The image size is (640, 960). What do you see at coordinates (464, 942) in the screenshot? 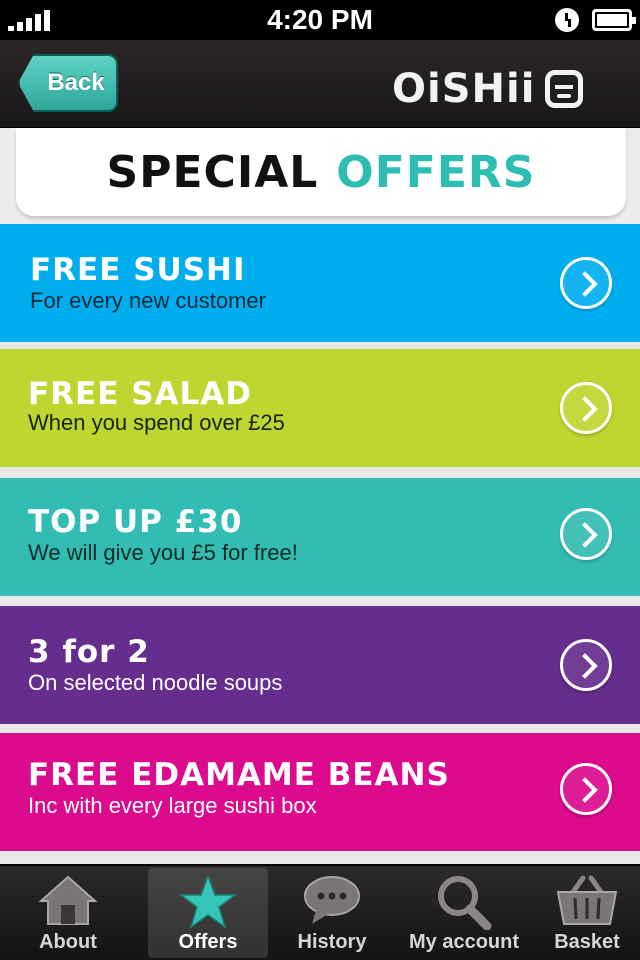
I see `tab-label: My account` at bounding box center [464, 942].